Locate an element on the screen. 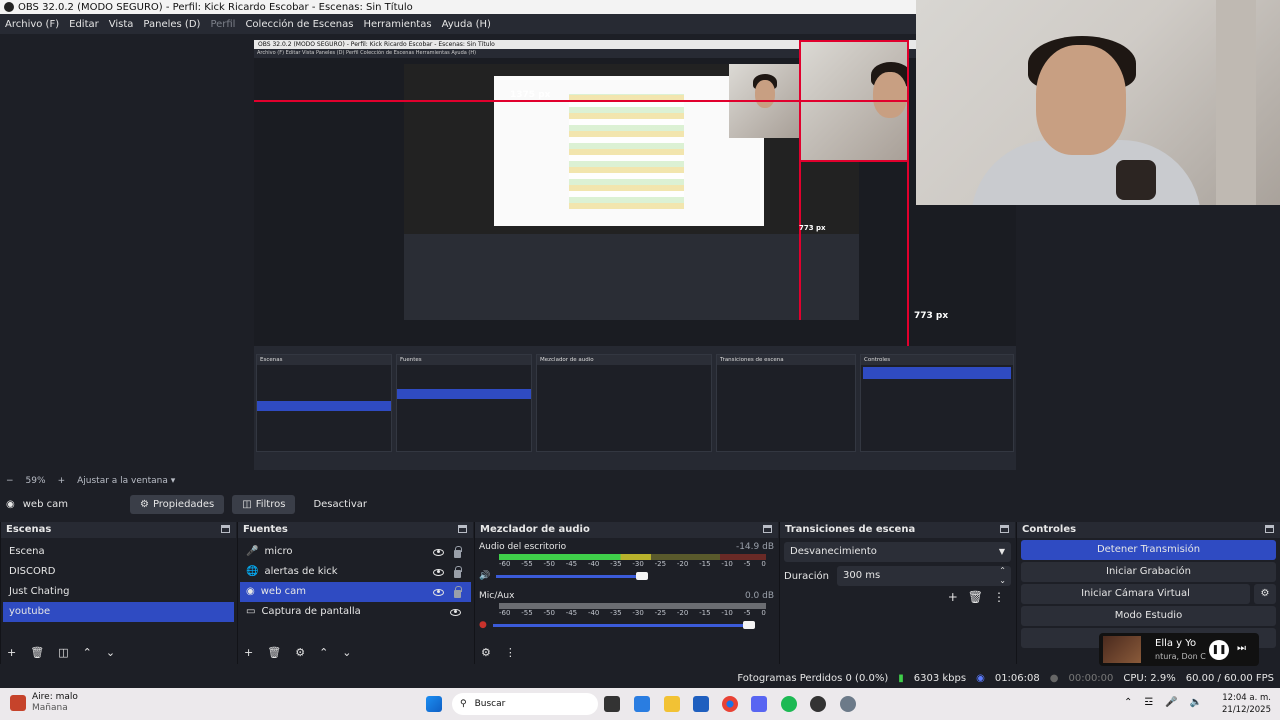  menu-file: Archivo (F) is located at coordinates (32, 24).